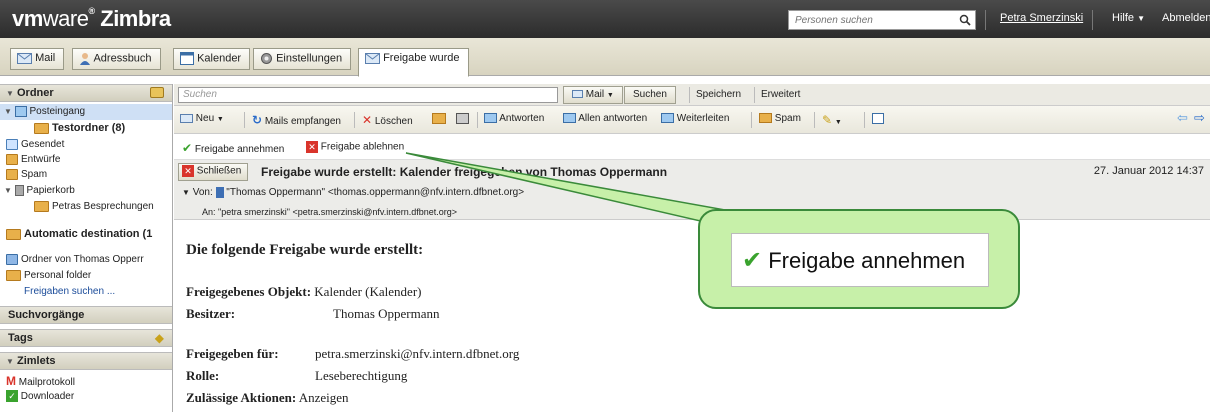 The width and height of the screenshot is (1210, 412). What do you see at coordinates (827, 120) in the screenshot?
I see `tag-icon: ✎` at bounding box center [827, 120].